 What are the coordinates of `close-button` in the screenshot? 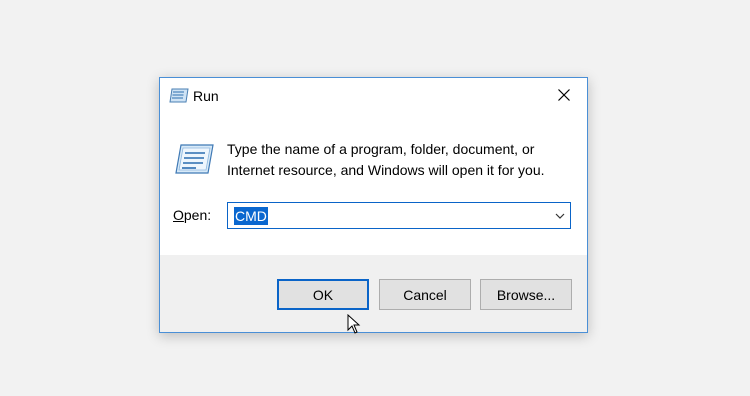 It's located at (564, 95).